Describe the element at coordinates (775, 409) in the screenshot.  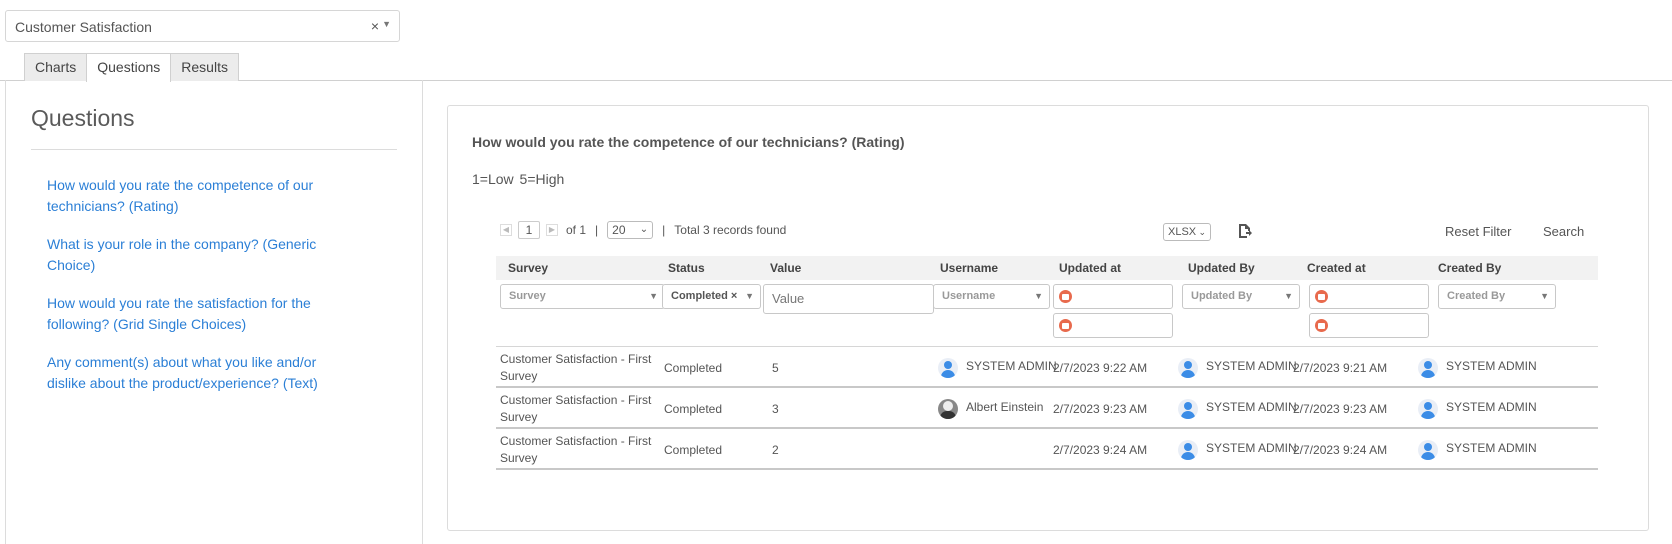
I see `cell-value: 3` at that location.